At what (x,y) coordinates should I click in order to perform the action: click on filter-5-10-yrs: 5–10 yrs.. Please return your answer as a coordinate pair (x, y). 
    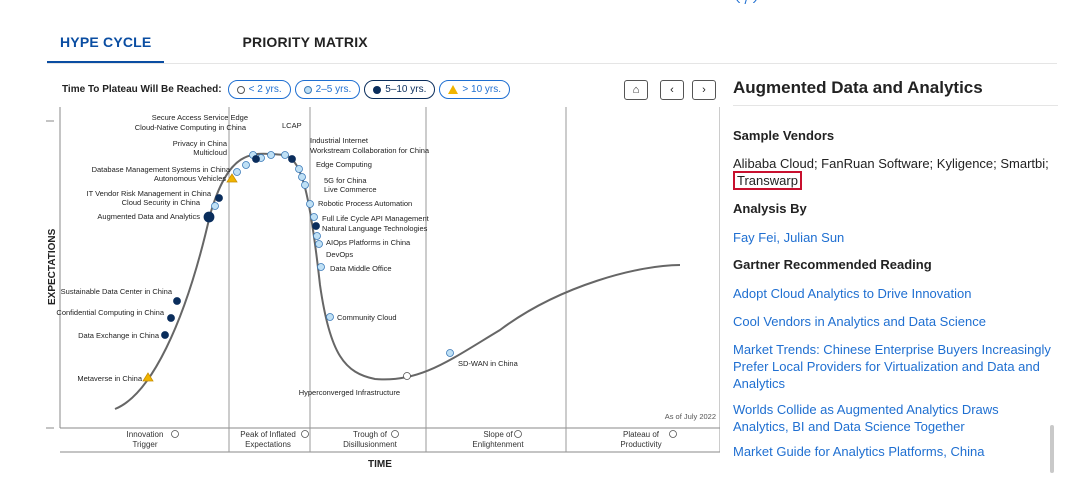
    Looking at the image, I should click on (400, 89).